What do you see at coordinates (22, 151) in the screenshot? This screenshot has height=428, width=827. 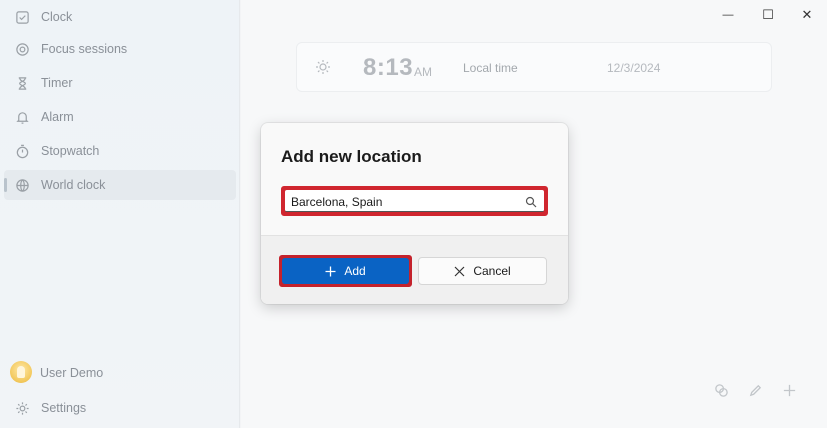 I see `stopwatch-icon` at bounding box center [22, 151].